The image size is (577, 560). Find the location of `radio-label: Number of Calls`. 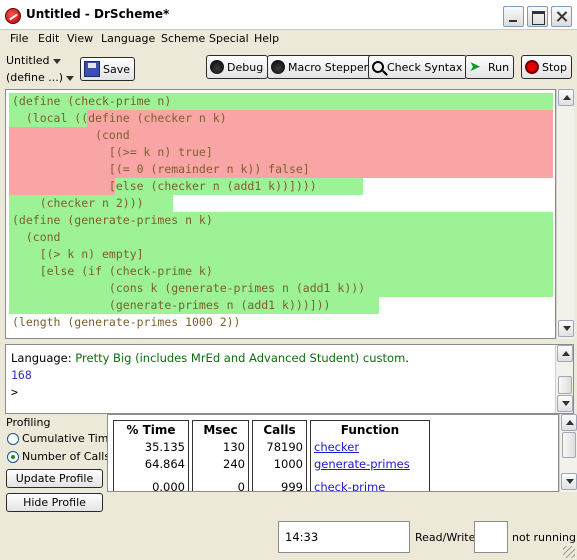

radio-label: Number of Calls is located at coordinates (66, 456).